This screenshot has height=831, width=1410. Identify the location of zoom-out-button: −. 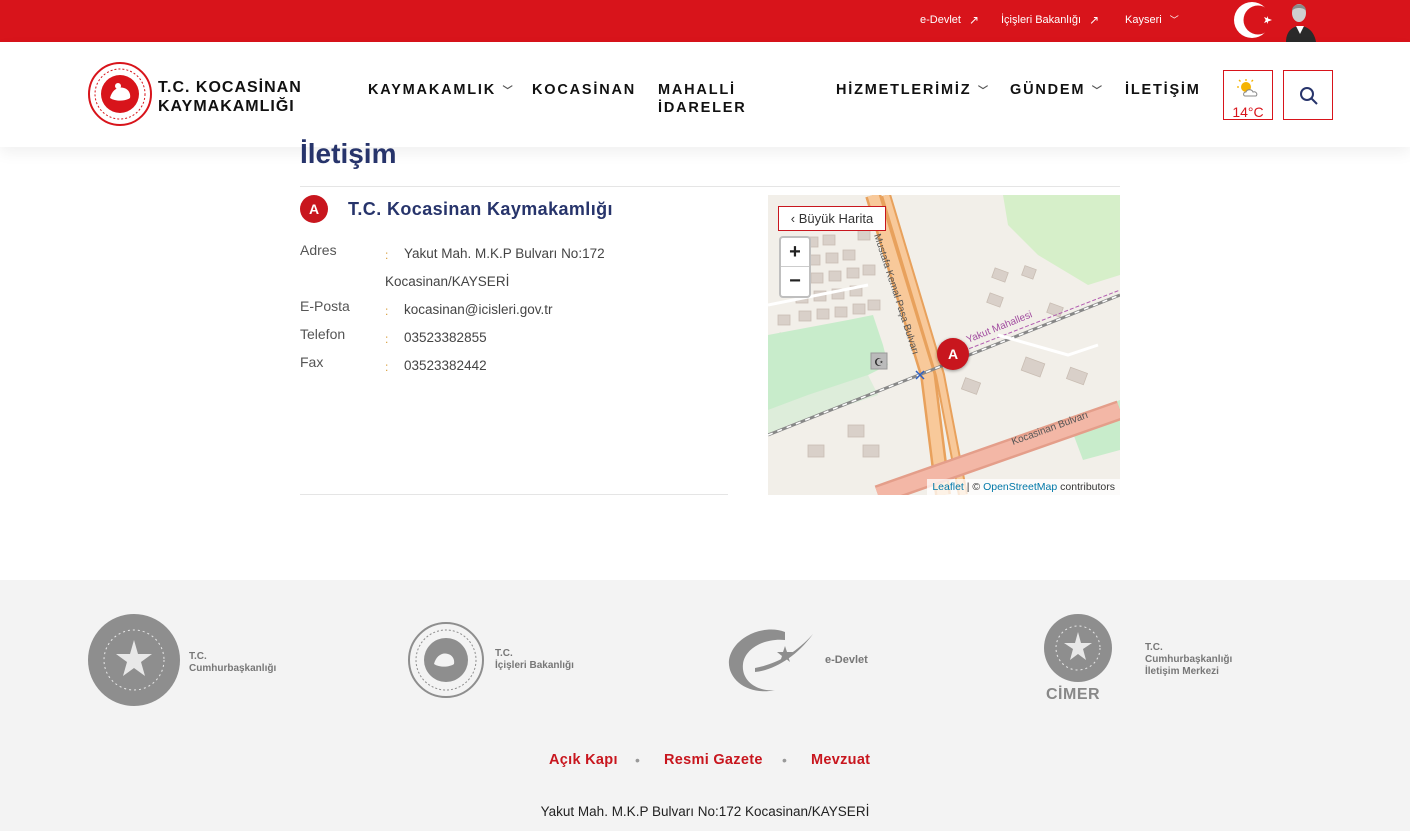
(795, 281).